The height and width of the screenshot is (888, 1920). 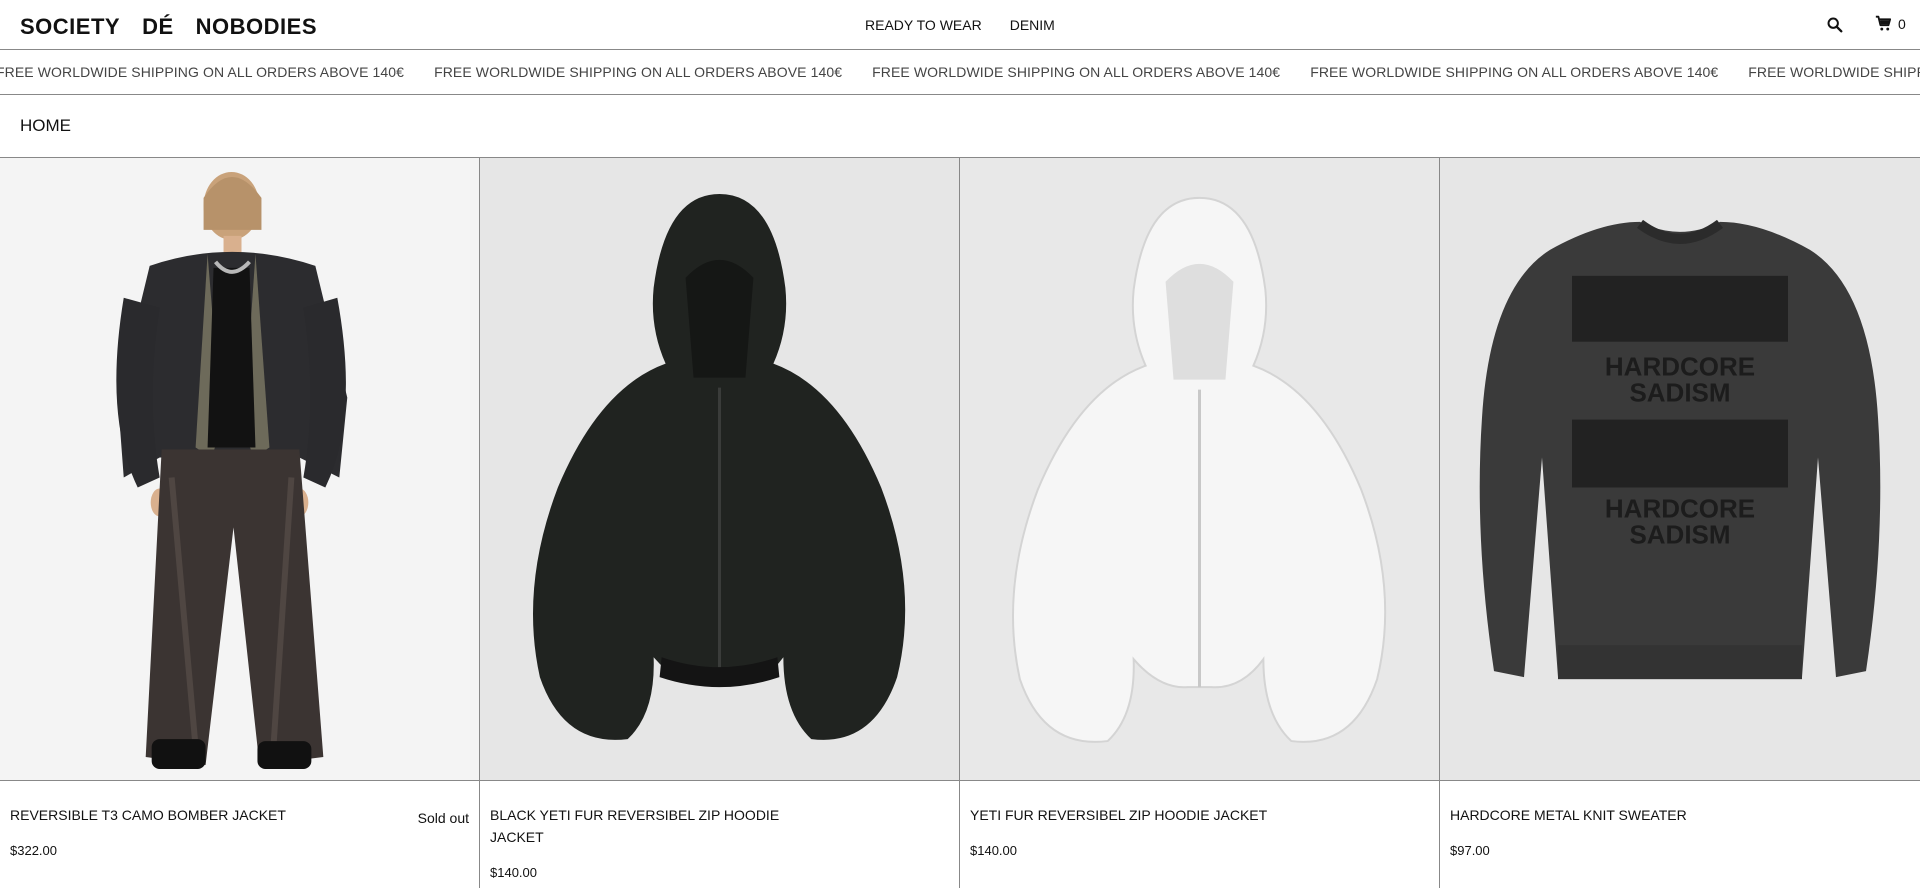 I want to click on breadcrumb-bar: HOME, so click(x=960, y=126).